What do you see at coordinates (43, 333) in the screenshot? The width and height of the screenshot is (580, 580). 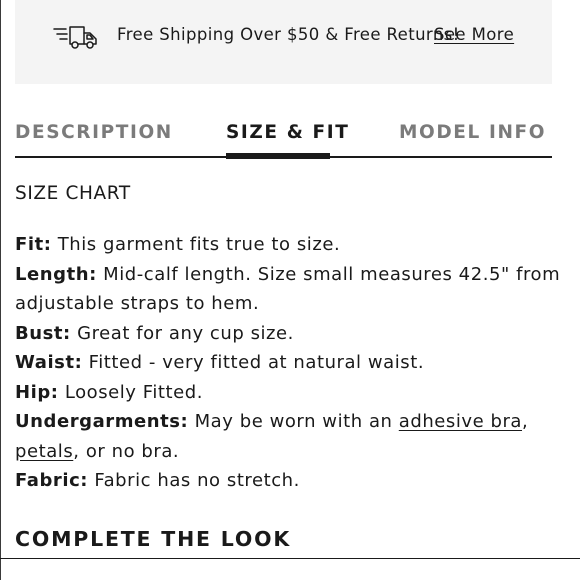 I see `detail-label: Bust:` at bounding box center [43, 333].